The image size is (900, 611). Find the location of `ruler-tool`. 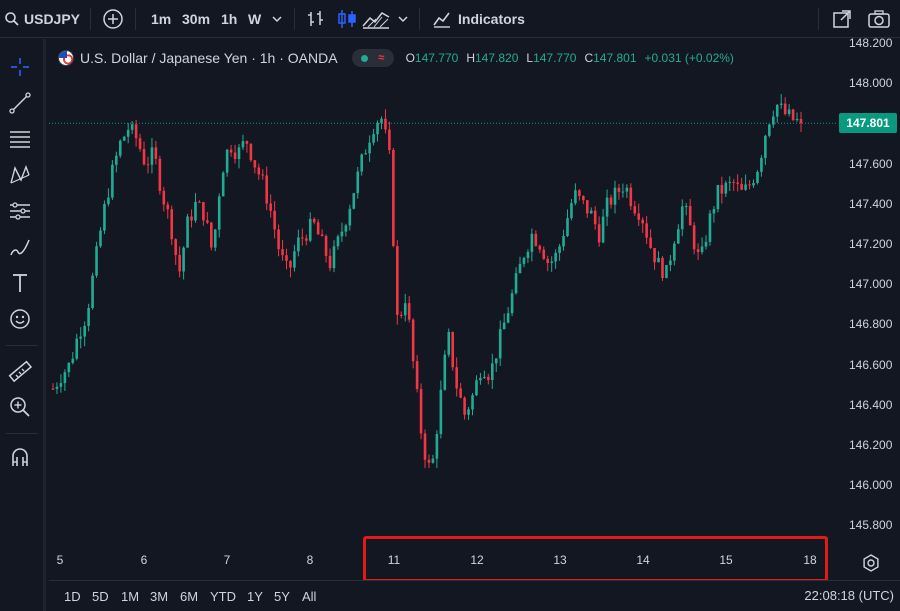

ruler-tool is located at coordinates (20, 371).